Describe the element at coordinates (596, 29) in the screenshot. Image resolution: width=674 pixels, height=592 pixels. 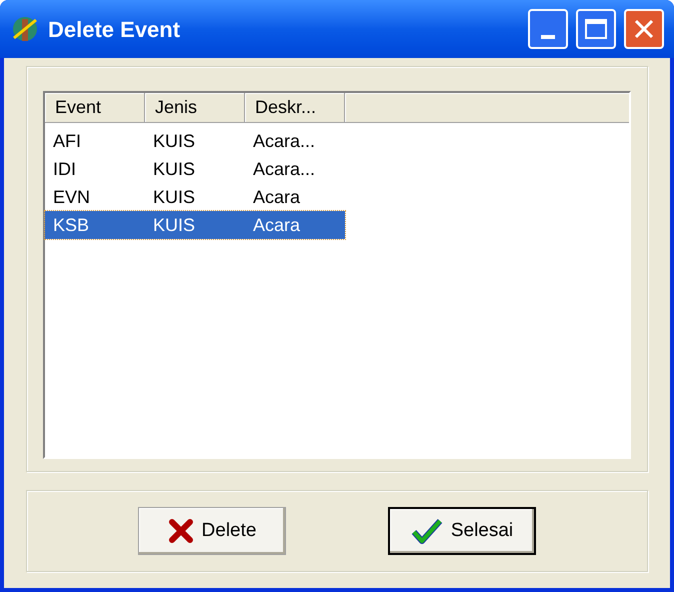
I see `maximize-button` at that location.